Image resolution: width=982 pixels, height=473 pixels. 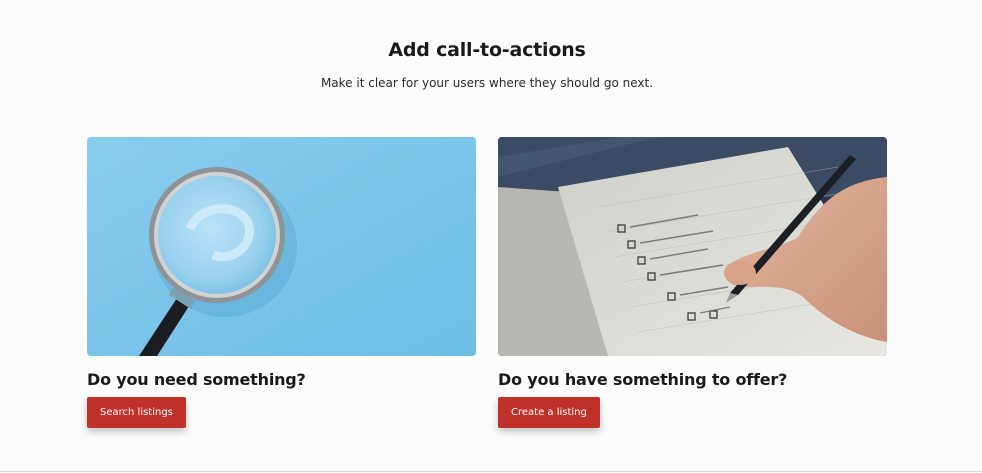 What do you see at coordinates (136, 412) in the screenshot?
I see `search-listings-button: Search listings` at bounding box center [136, 412].